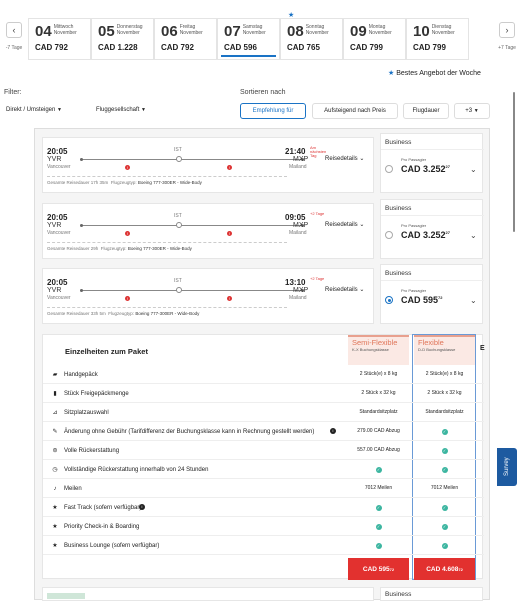  What do you see at coordinates (55, 470) in the screenshot?
I see `clock-refund-icon: ◷` at bounding box center [55, 470].